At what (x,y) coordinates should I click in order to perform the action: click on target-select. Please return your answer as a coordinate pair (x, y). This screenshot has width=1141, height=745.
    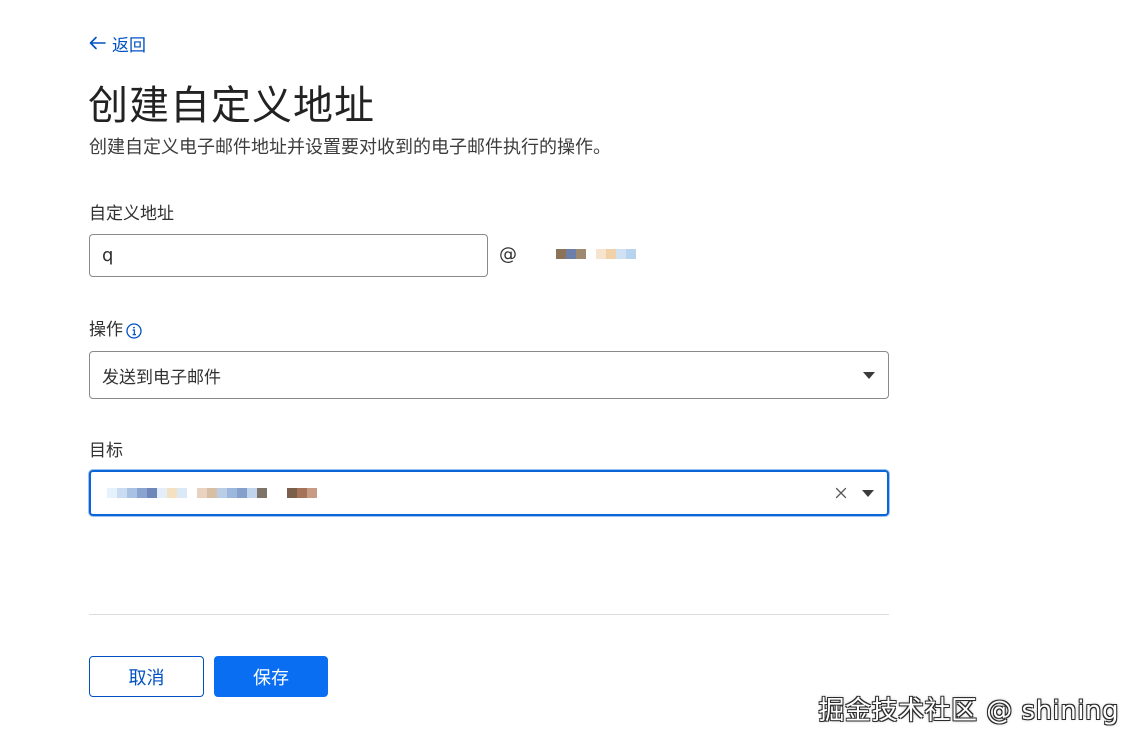
    Looking at the image, I should click on (489, 493).